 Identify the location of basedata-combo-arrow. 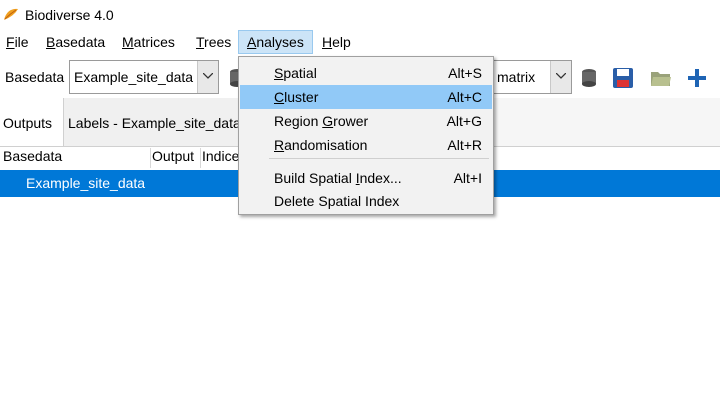
(207, 77).